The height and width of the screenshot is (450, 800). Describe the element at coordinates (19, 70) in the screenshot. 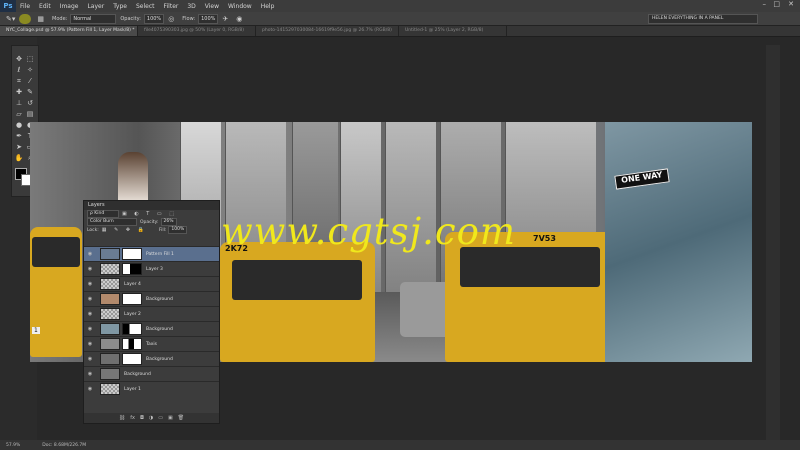

I see `lasso-tool-icon: ℓ` at that location.